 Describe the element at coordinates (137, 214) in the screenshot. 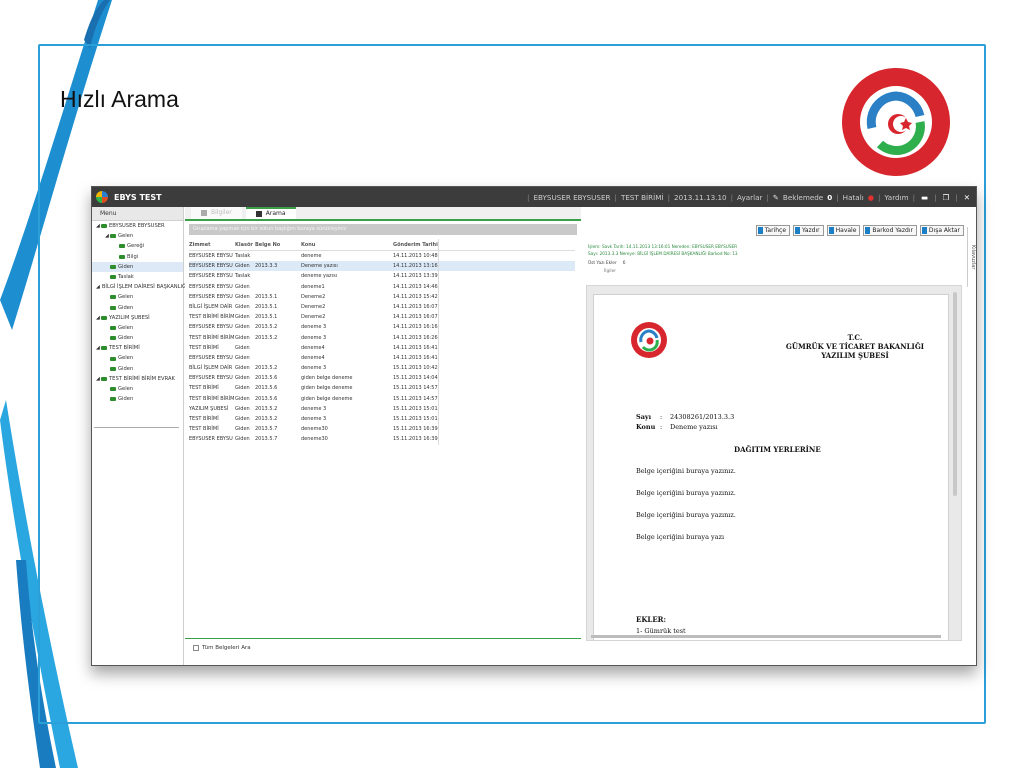

I see `menu-header: Menu` at that location.